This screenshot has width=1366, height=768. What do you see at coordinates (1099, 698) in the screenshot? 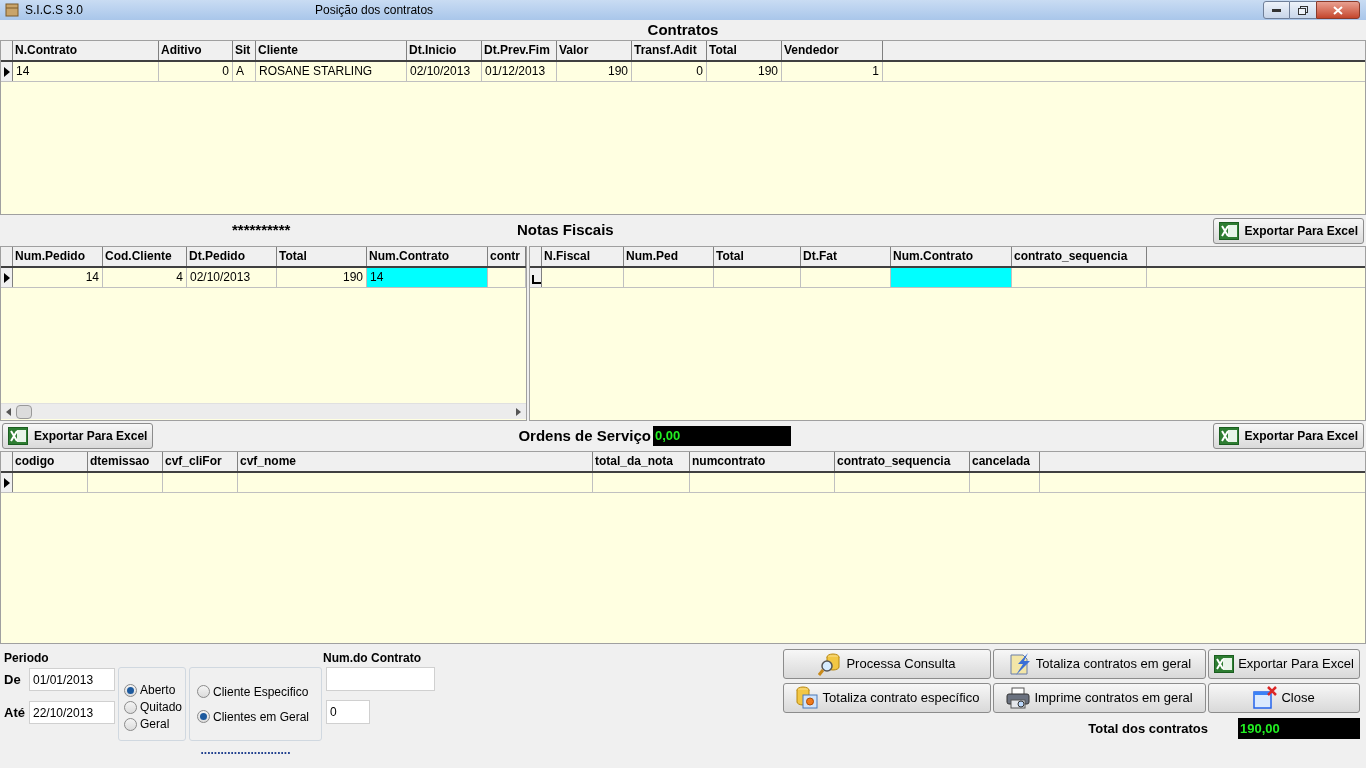
I see `action-button: Imprime contratos em geral` at bounding box center [1099, 698].